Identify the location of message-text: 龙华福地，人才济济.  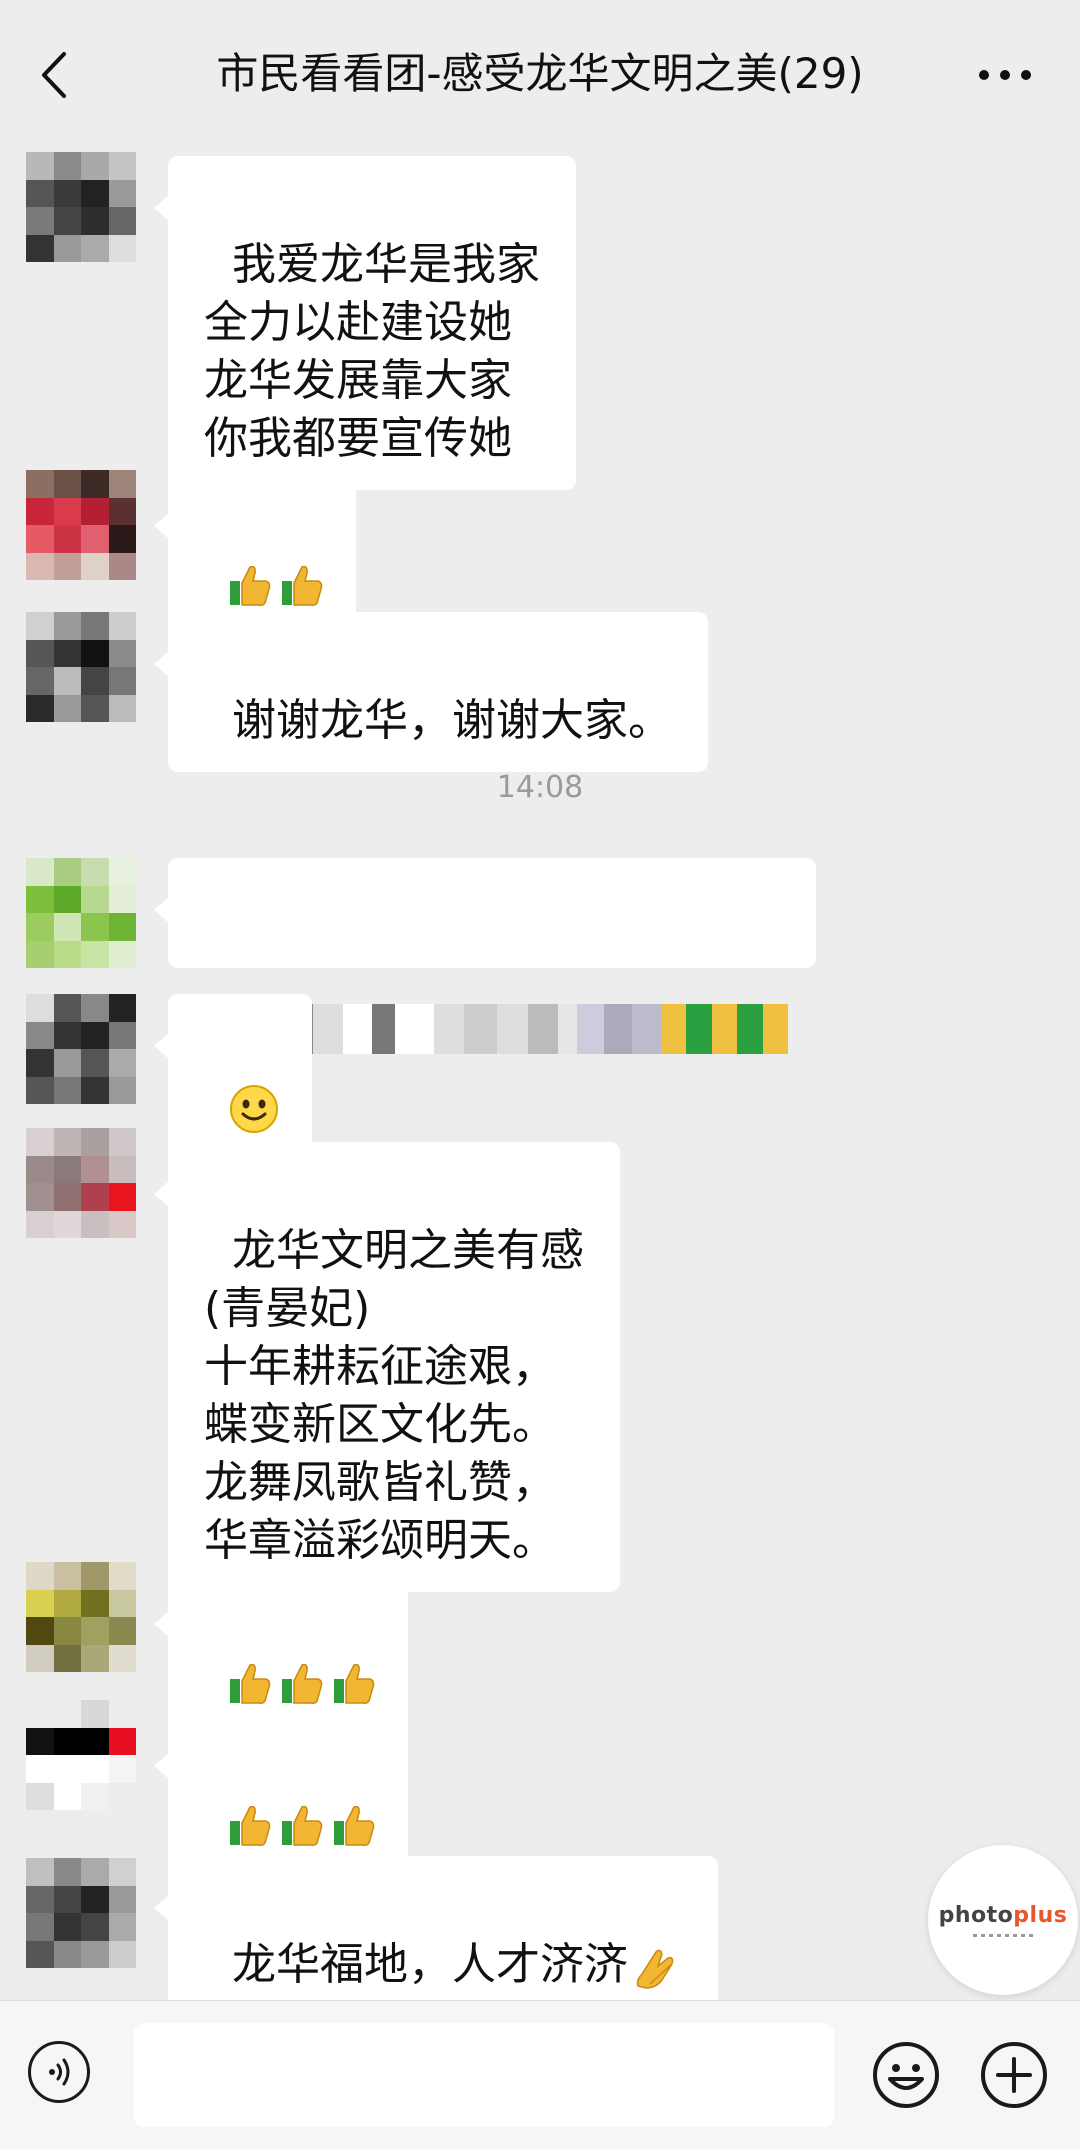
(429, 1964).